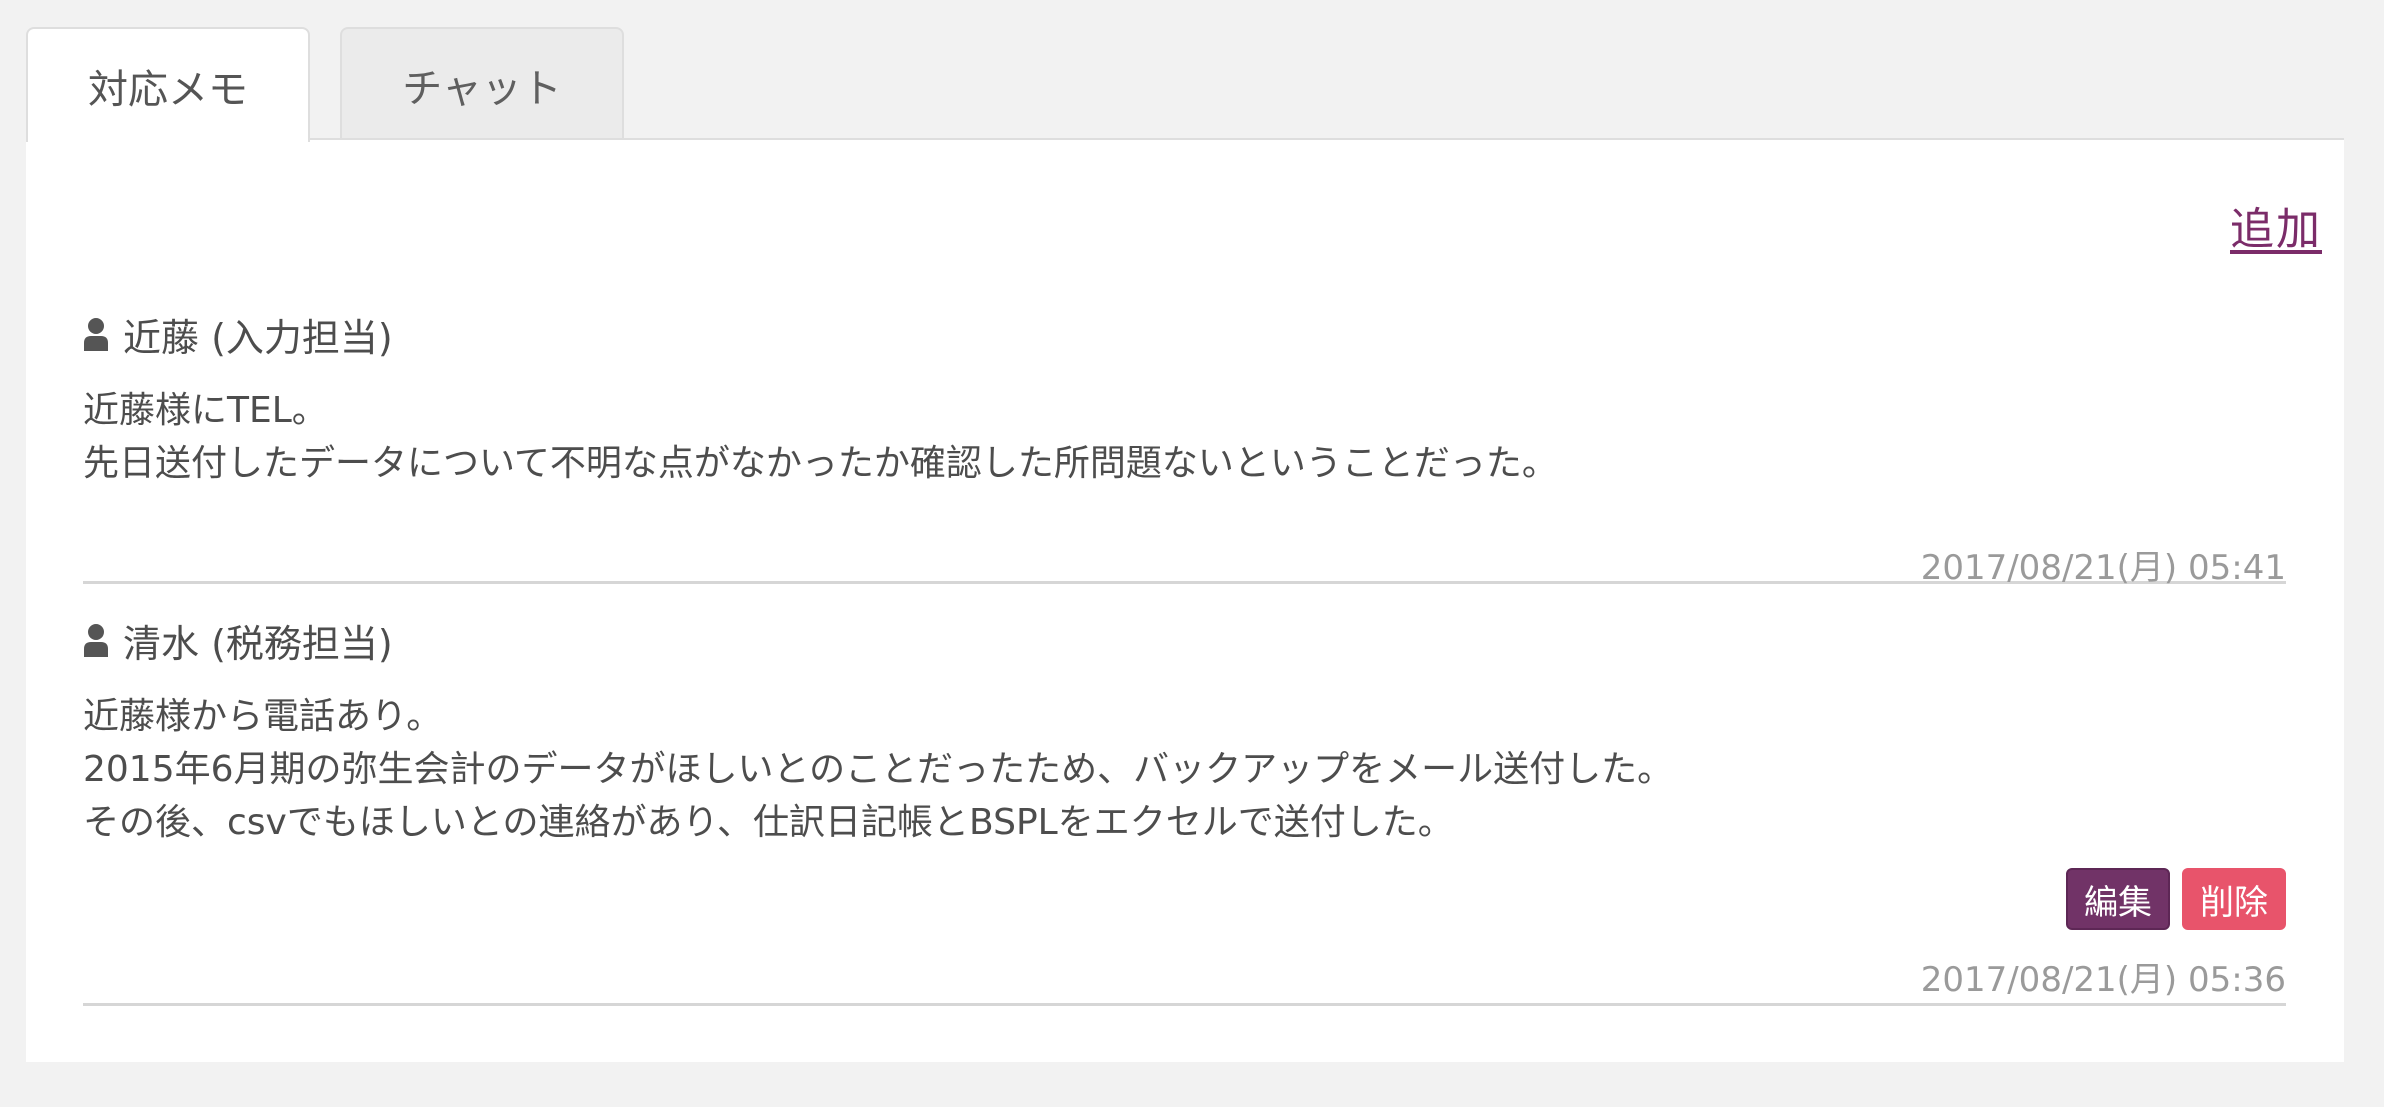 The width and height of the screenshot is (2384, 1107). I want to click on memo-author-name: 近藤 (入力担当), so click(258, 337).